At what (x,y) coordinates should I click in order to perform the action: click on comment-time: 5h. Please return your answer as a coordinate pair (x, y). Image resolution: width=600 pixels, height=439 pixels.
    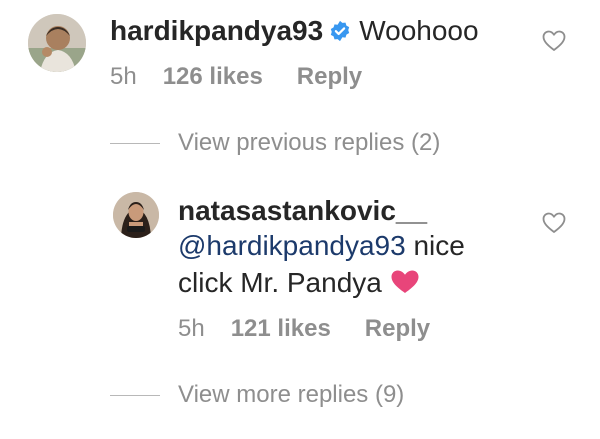
    Looking at the image, I should click on (123, 76).